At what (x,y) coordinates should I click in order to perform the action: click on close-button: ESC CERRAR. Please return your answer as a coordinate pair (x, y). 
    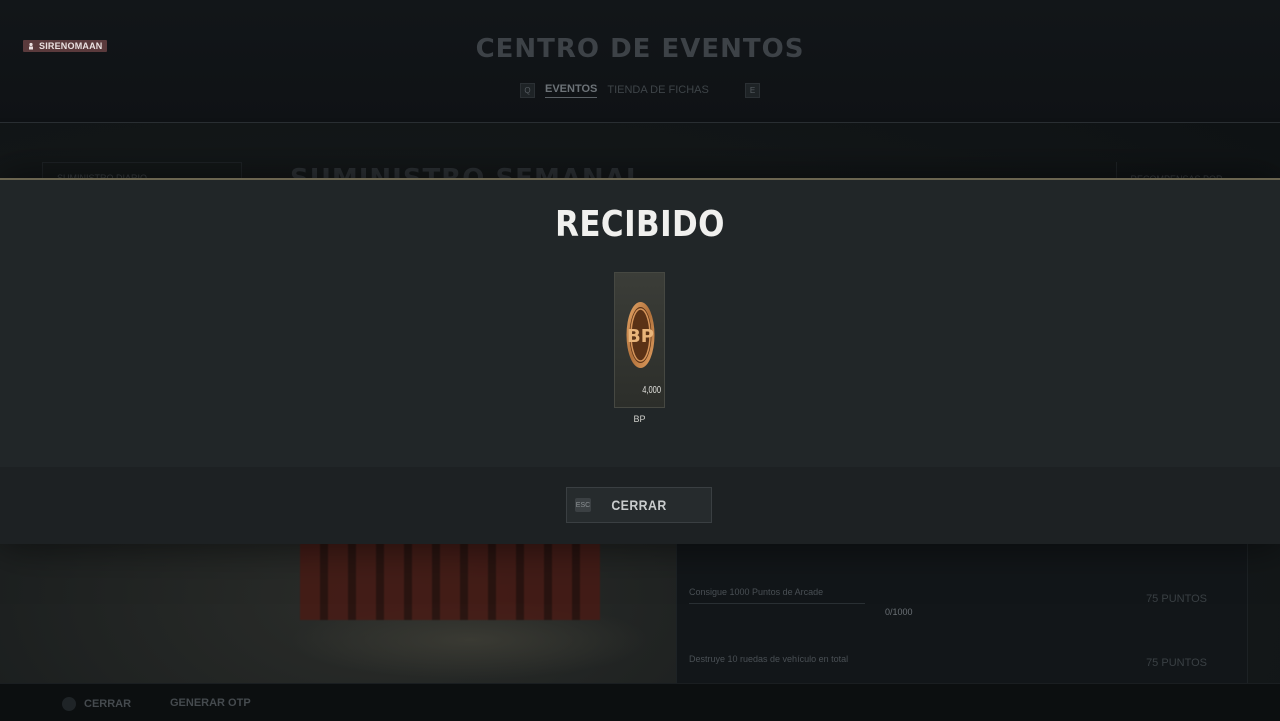
    Looking at the image, I should click on (639, 505).